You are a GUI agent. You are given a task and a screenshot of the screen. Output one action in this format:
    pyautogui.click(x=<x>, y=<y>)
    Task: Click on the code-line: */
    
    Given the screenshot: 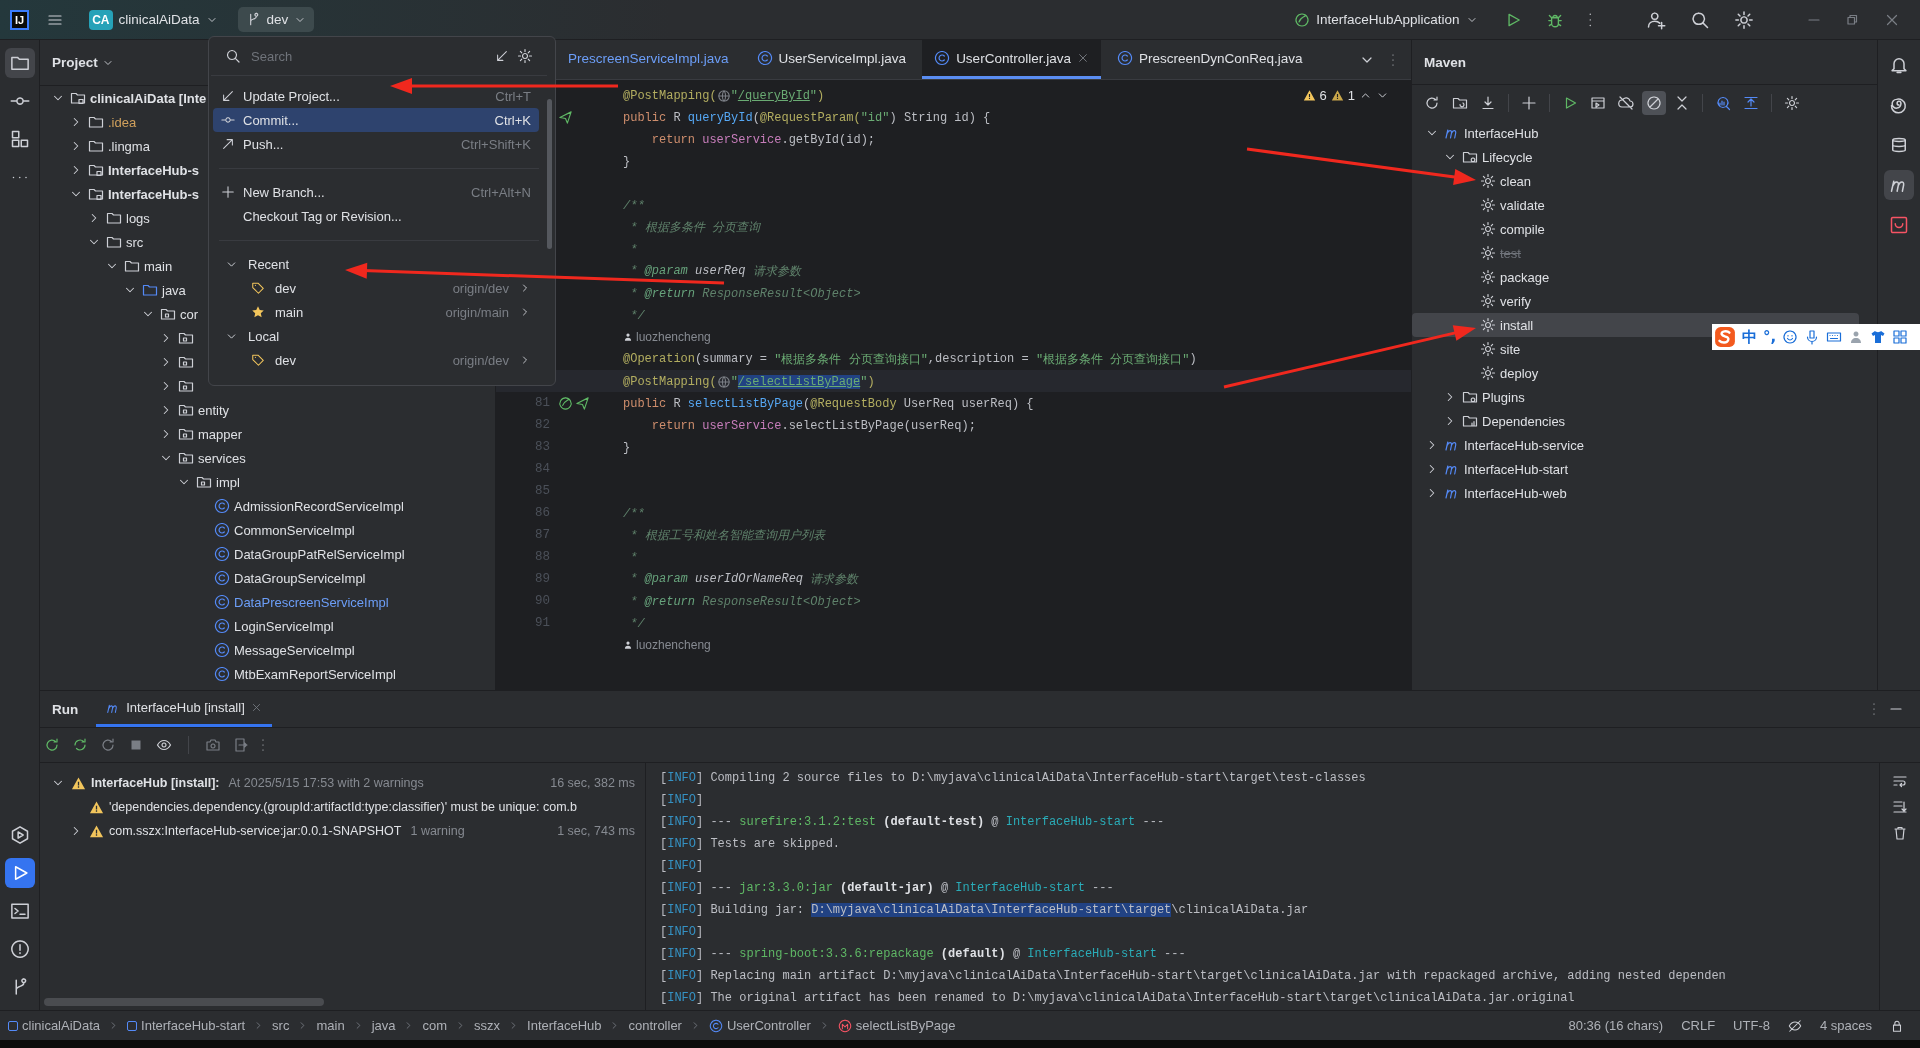 What is the action you would take?
    pyautogui.click(x=637, y=624)
    